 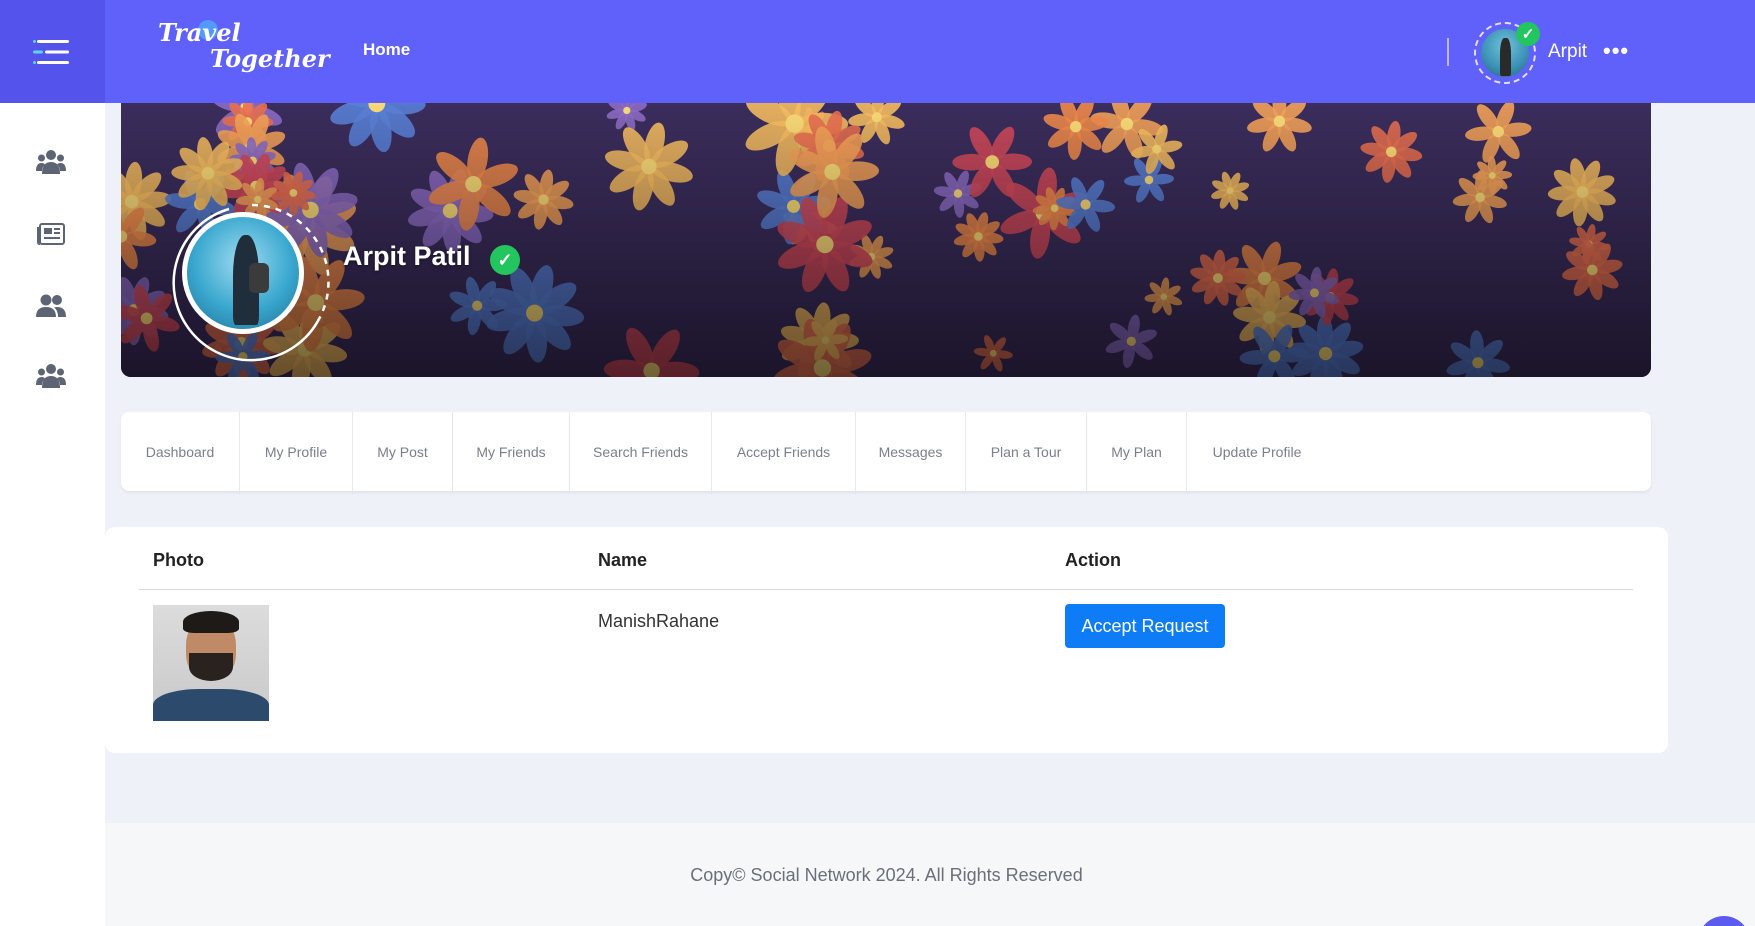 I want to click on tab-update-profile: Update Profile, so click(x=1257, y=451).